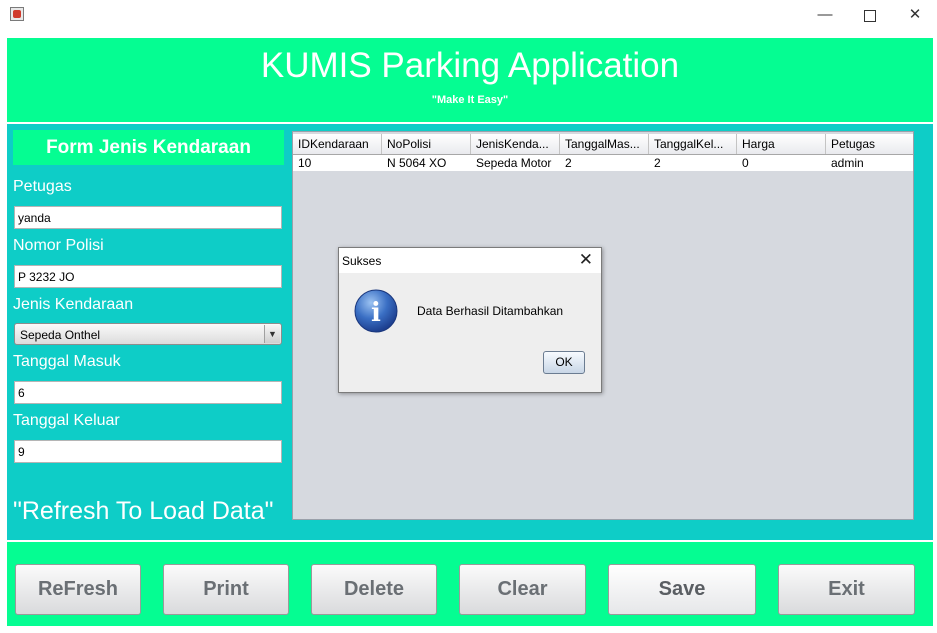  I want to click on refresh-hint: "Refresh To Load Data", so click(143, 511).